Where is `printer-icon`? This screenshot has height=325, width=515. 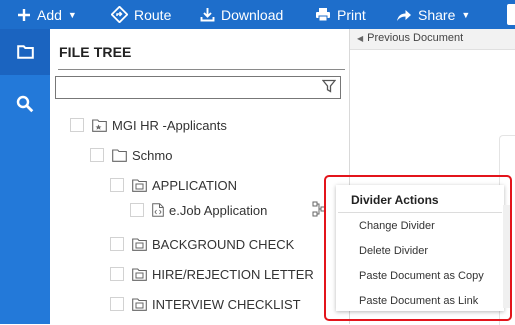
printer-icon is located at coordinates (323, 15).